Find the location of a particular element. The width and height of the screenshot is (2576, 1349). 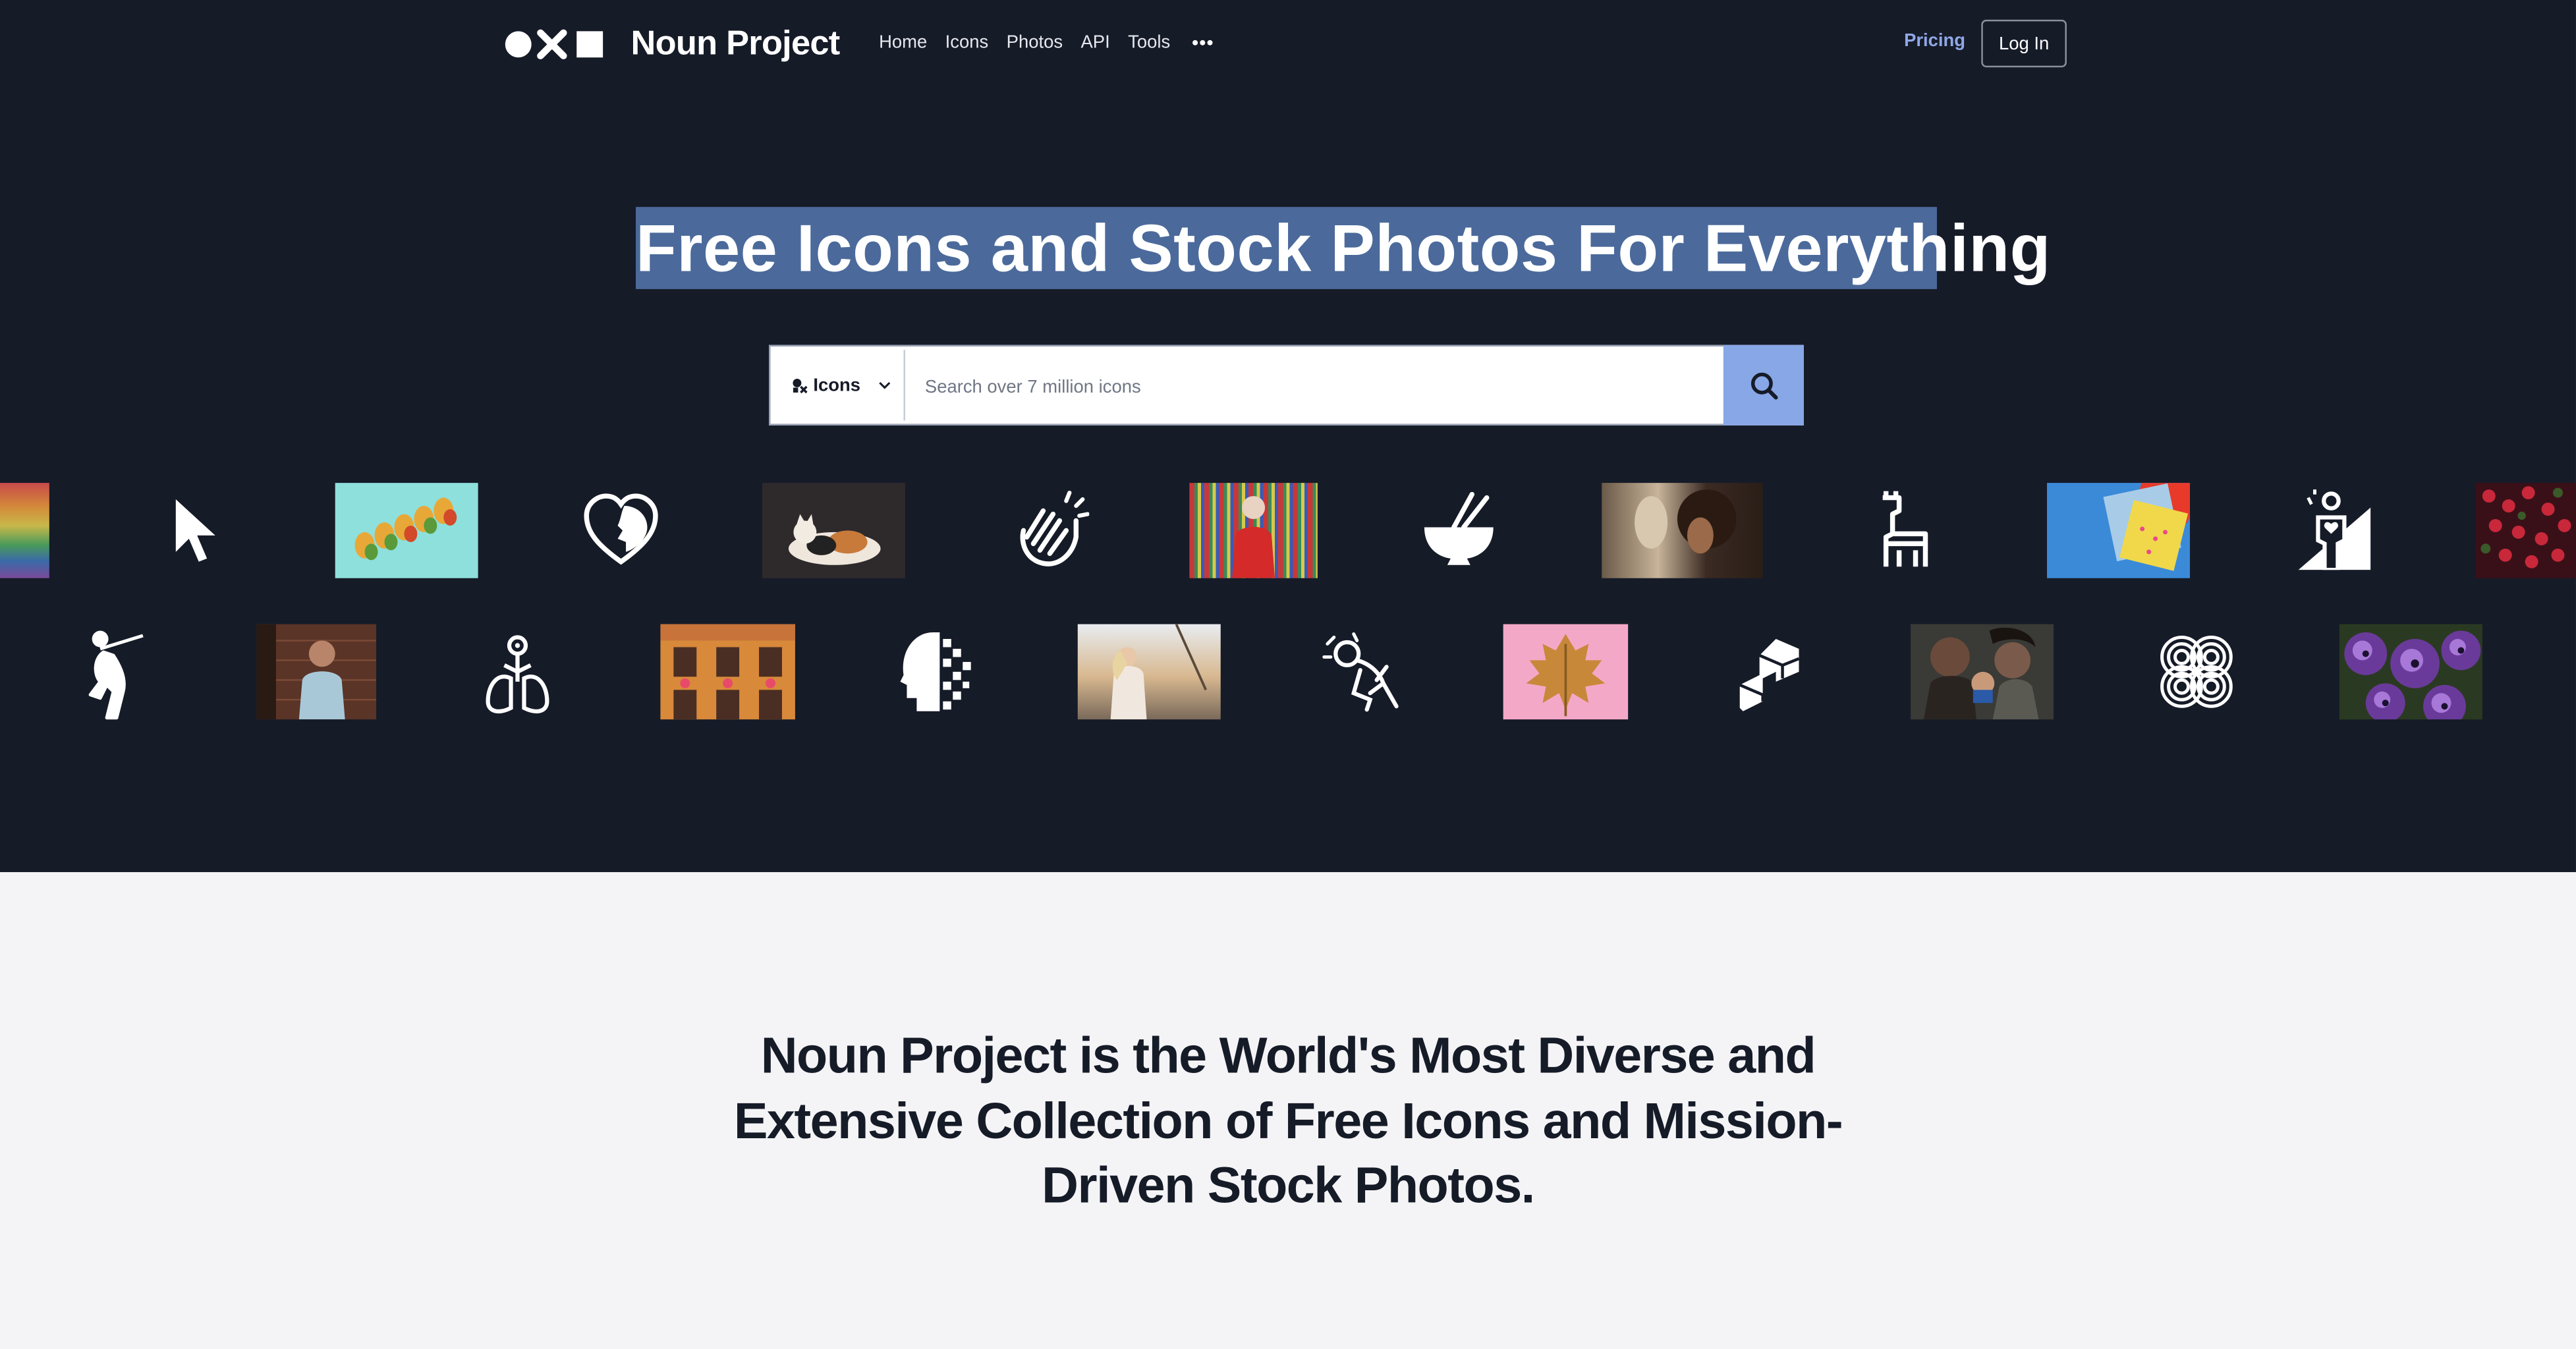

floppy-disk-photo is located at coordinates (2118, 530).